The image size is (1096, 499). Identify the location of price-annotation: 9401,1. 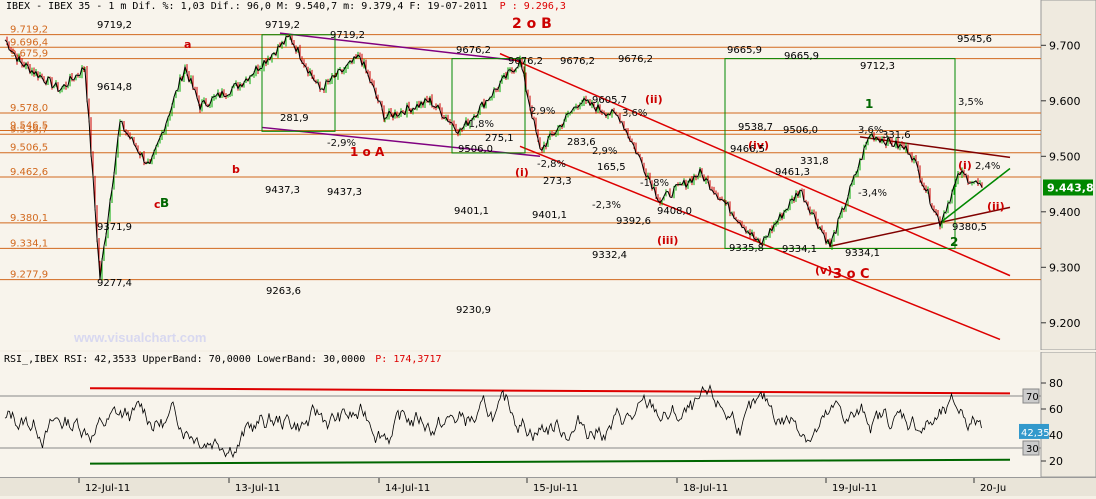
(549, 215).